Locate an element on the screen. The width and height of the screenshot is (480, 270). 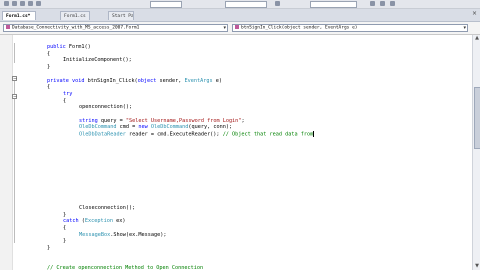
code-token: InitializeComponent(); is located at coordinates (97, 60).